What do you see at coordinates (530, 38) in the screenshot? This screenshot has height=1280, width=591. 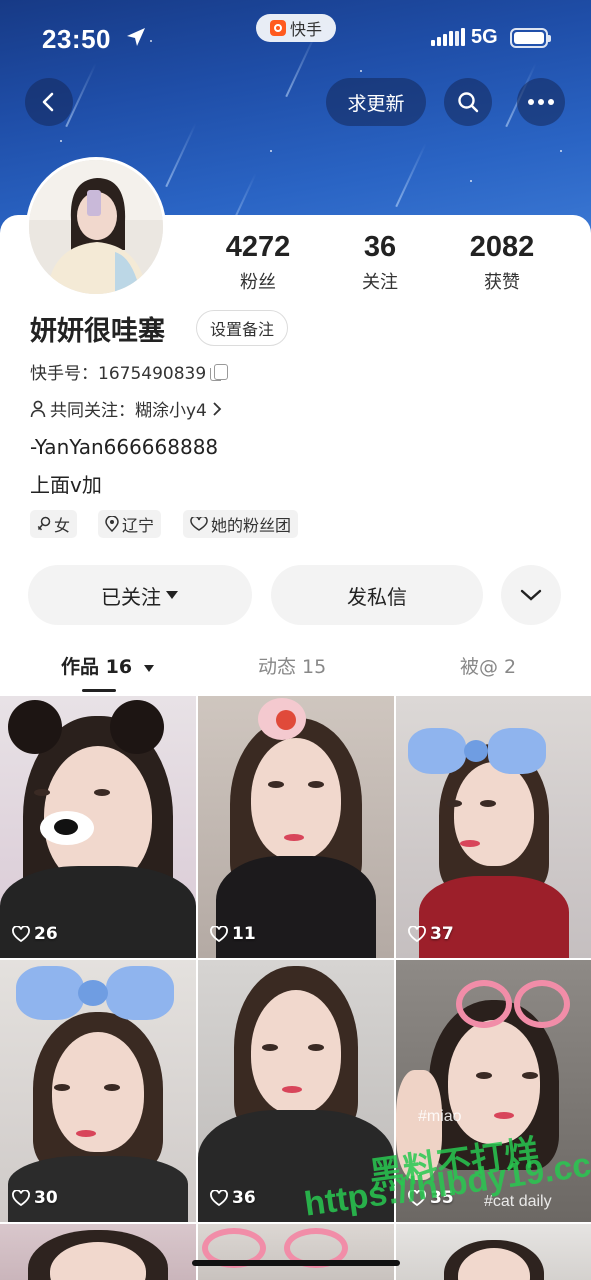 I see `battery-icon` at bounding box center [530, 38].